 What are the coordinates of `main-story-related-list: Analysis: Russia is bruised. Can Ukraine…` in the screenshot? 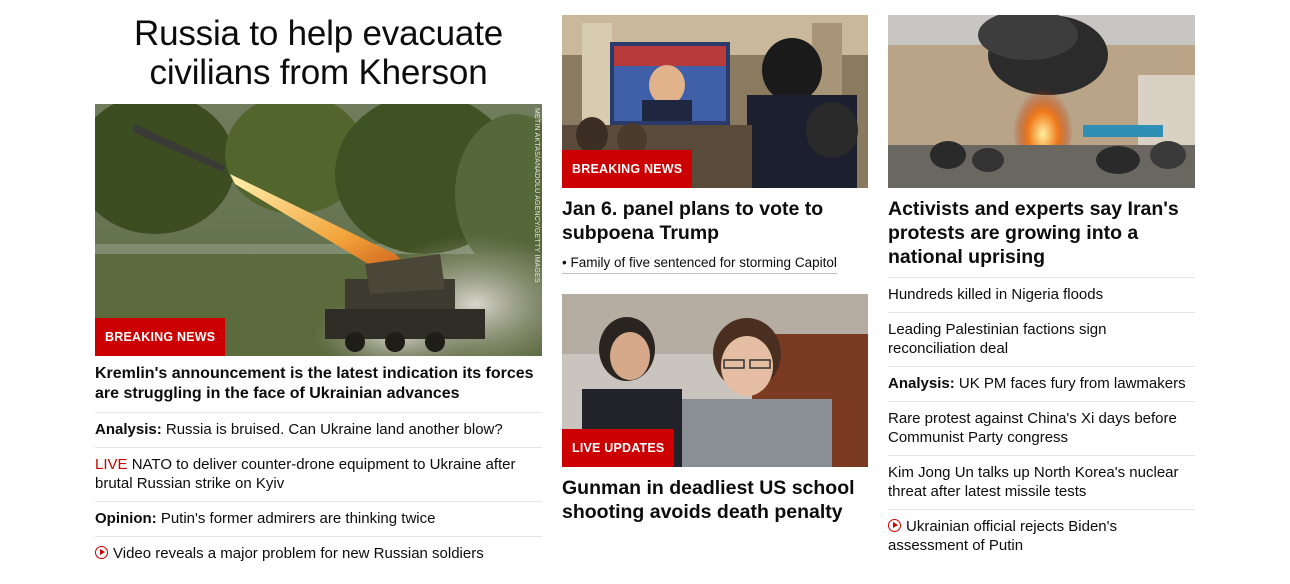 It's located at (318, 491).